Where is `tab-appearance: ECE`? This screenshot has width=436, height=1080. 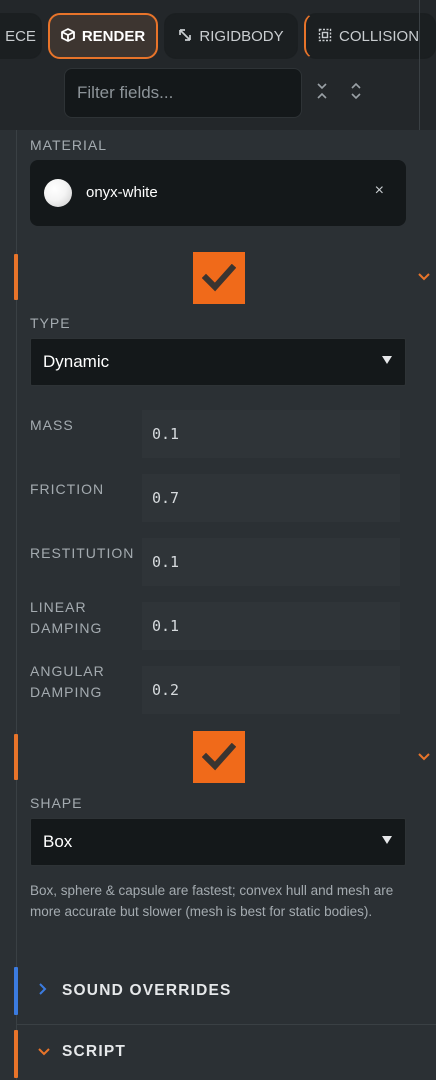
tab-appearance: ECE is located at coordinates (21, 36).